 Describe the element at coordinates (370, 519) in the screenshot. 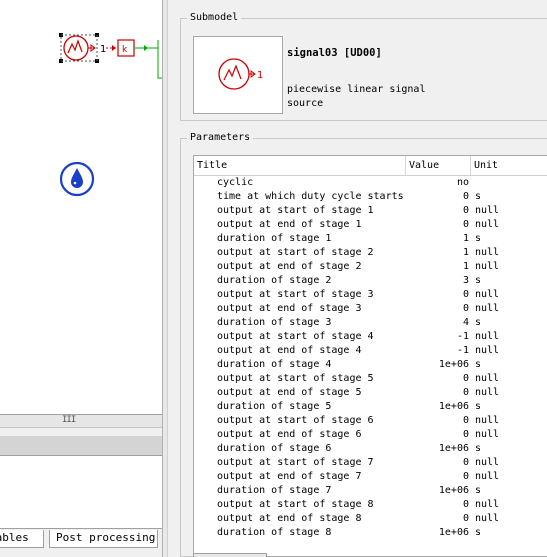

I see `table-row: output at end of stage 8 0 null` at that location.